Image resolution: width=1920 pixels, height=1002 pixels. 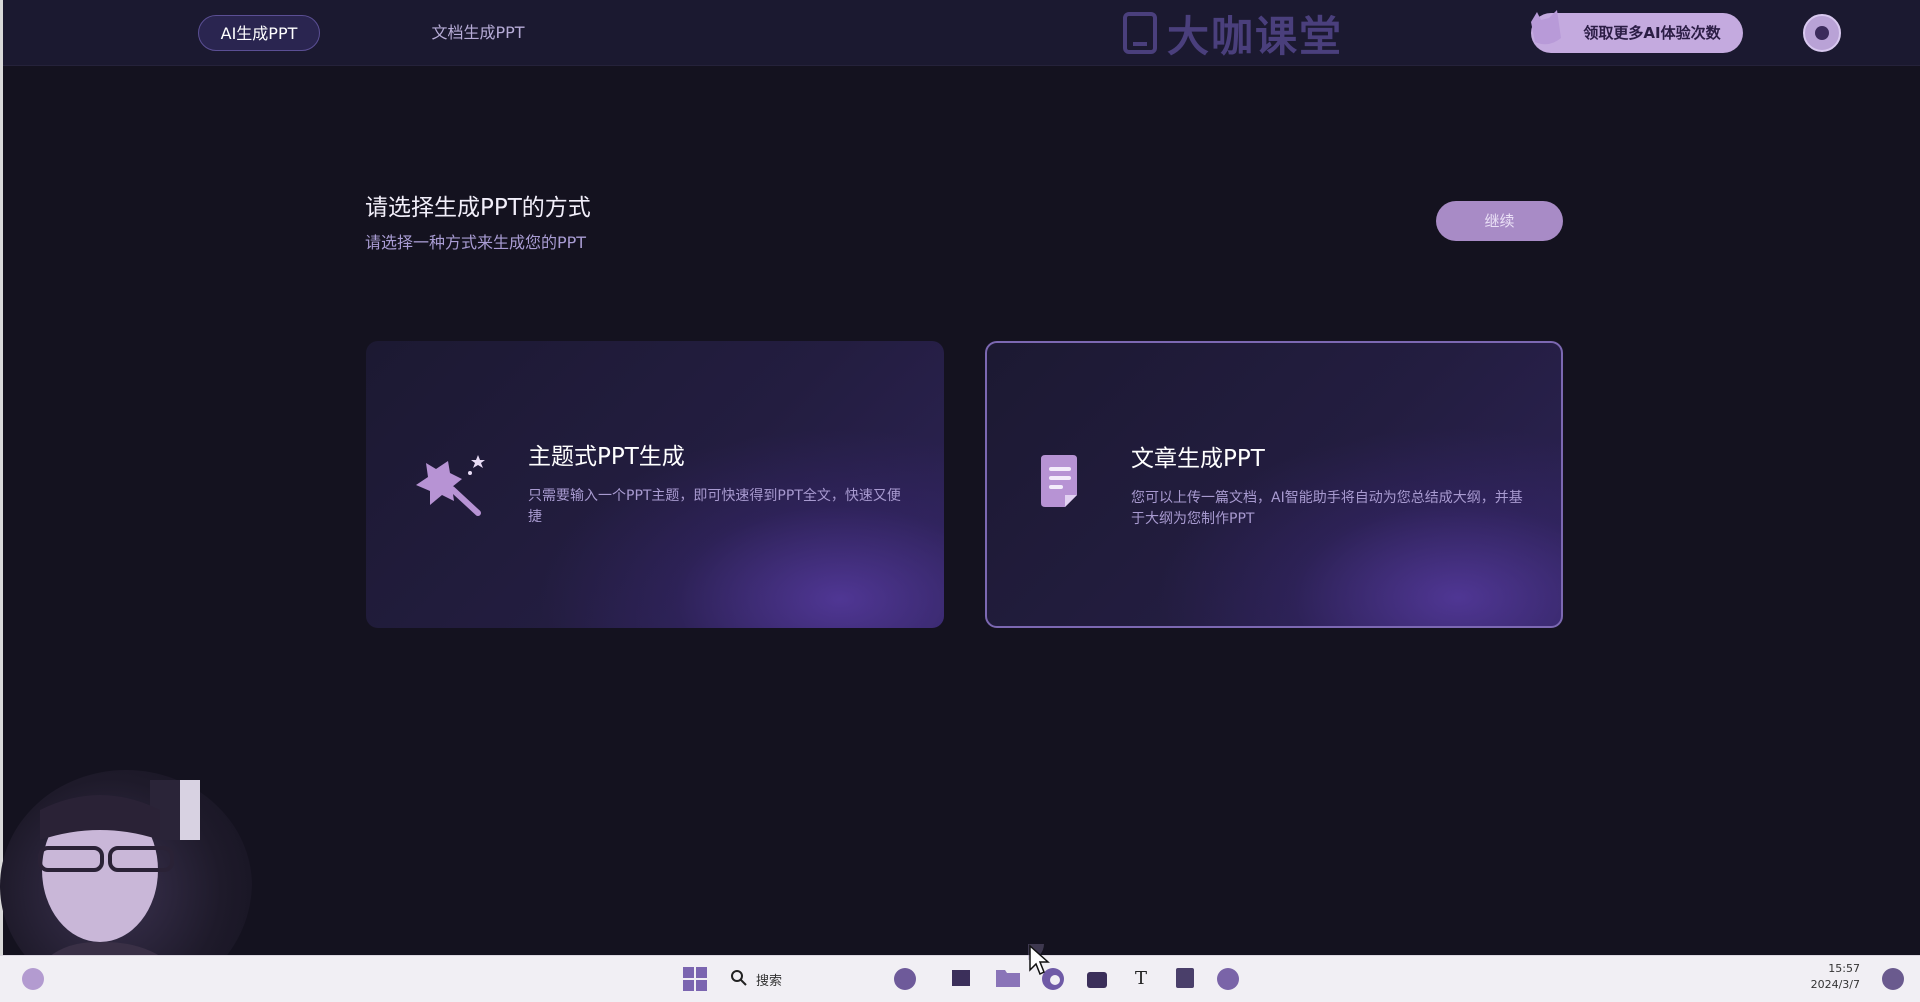 I want to click on search-icon, so click(x=739, y=978).